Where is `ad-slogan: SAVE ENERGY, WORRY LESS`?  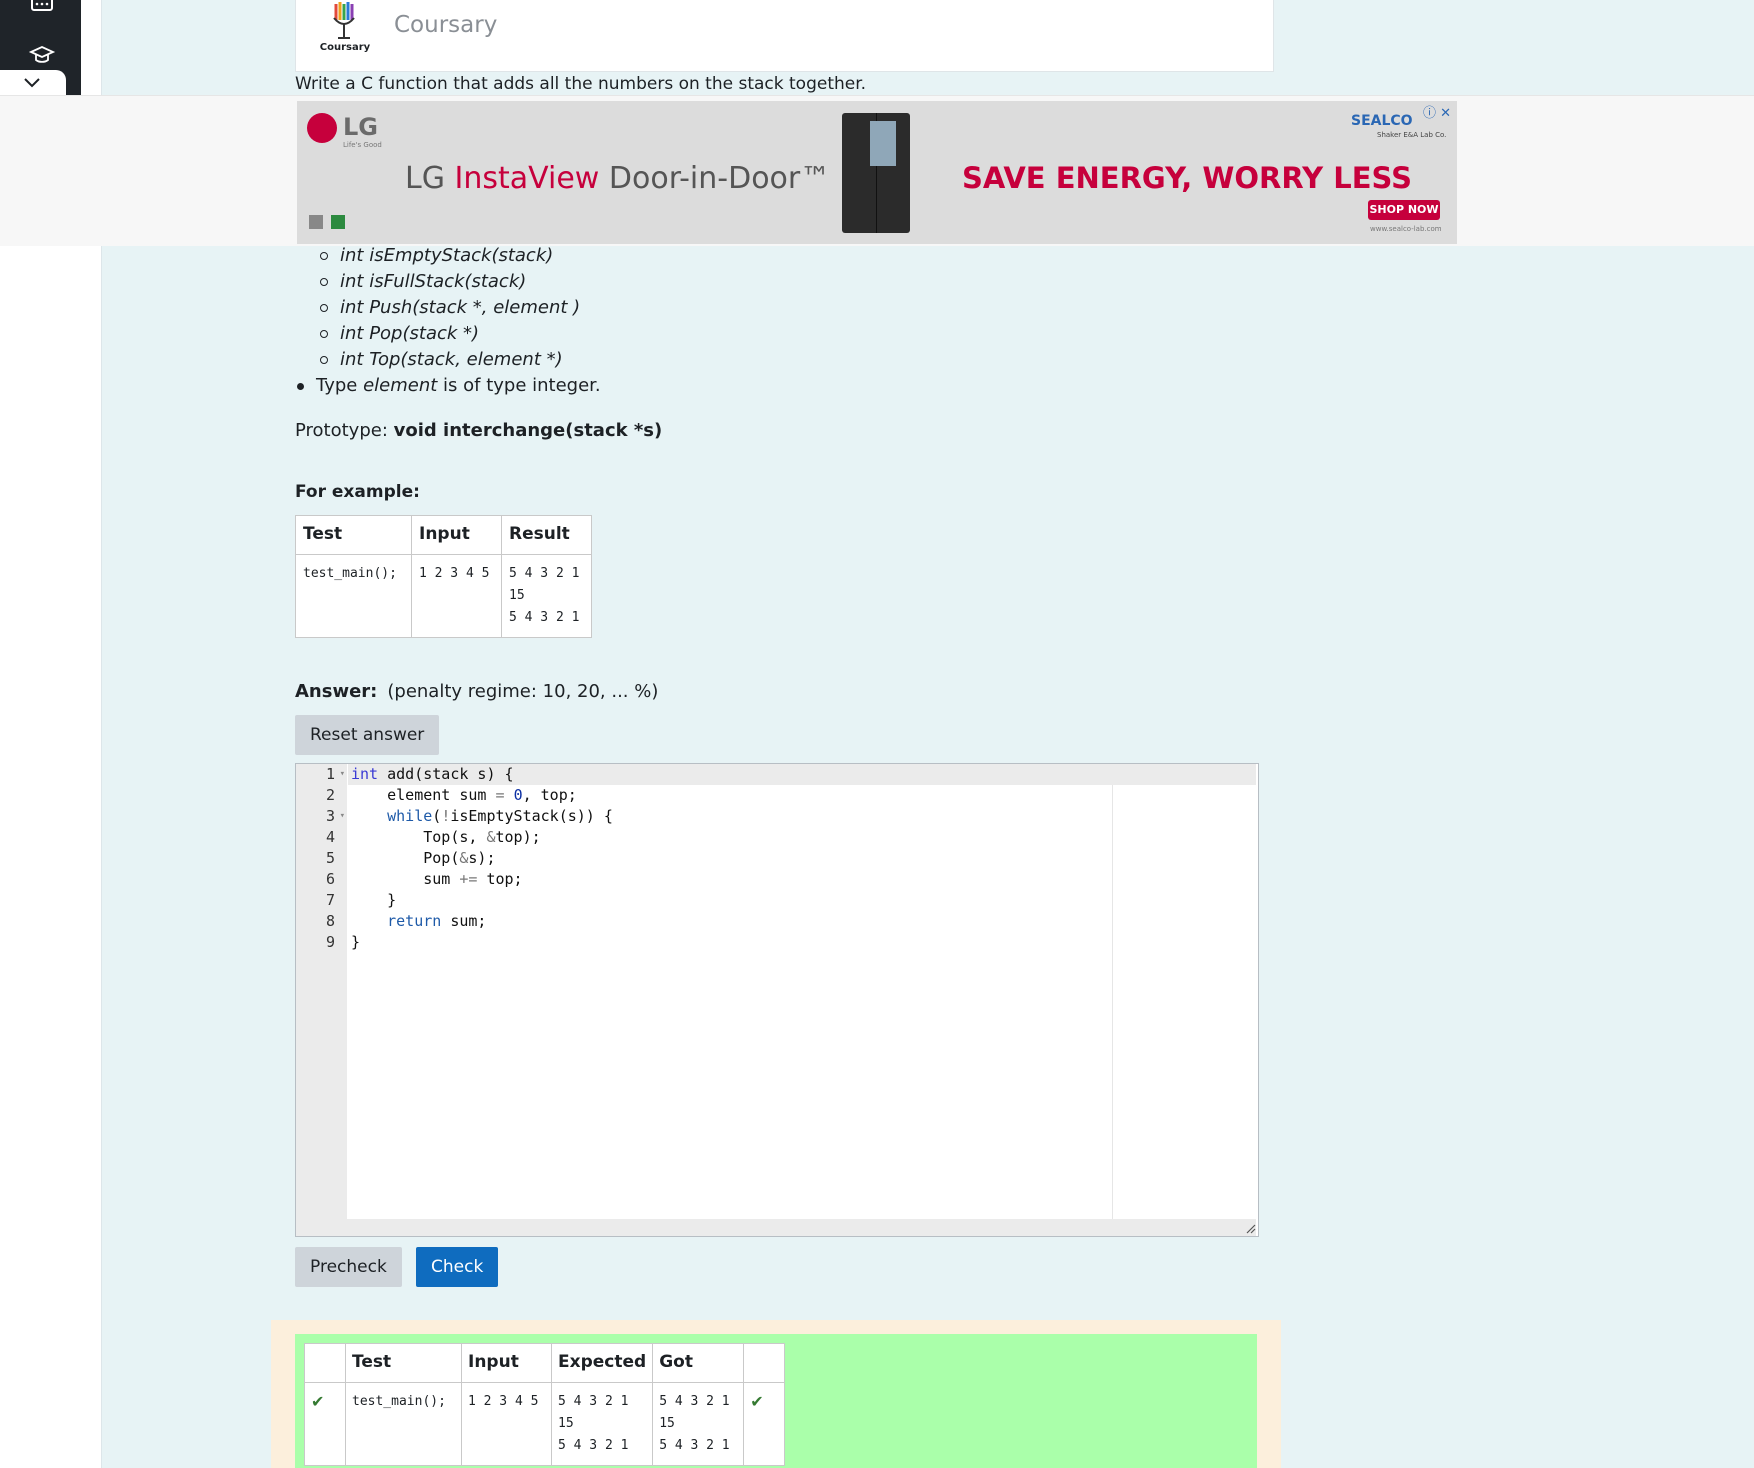
ad-slogan: SAVE ENERGY, WORRY LESS is located at coordinates (1187, 178).